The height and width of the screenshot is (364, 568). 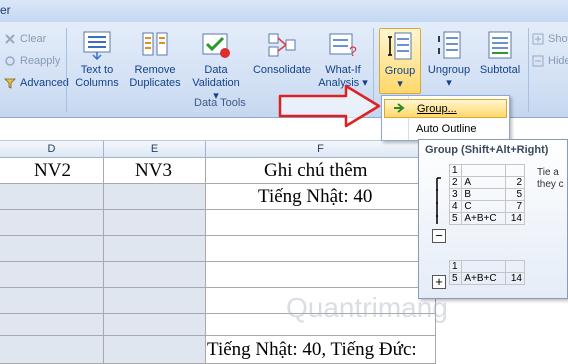 What do you see at coordinates (343, 45) in the screenshot?
I see `what-if-icon: ?` at bounding box center [343, 45].